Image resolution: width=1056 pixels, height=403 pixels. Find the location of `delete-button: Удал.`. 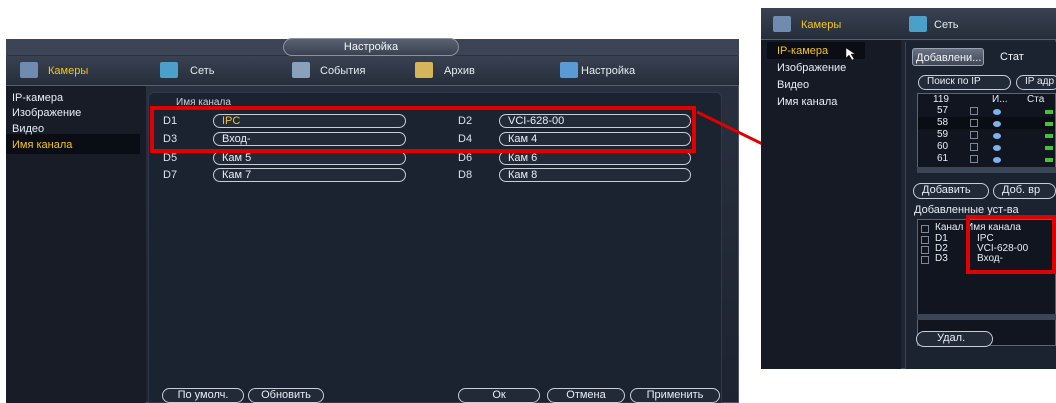

delete-button: Удал. is located at coordinates (954, 339).